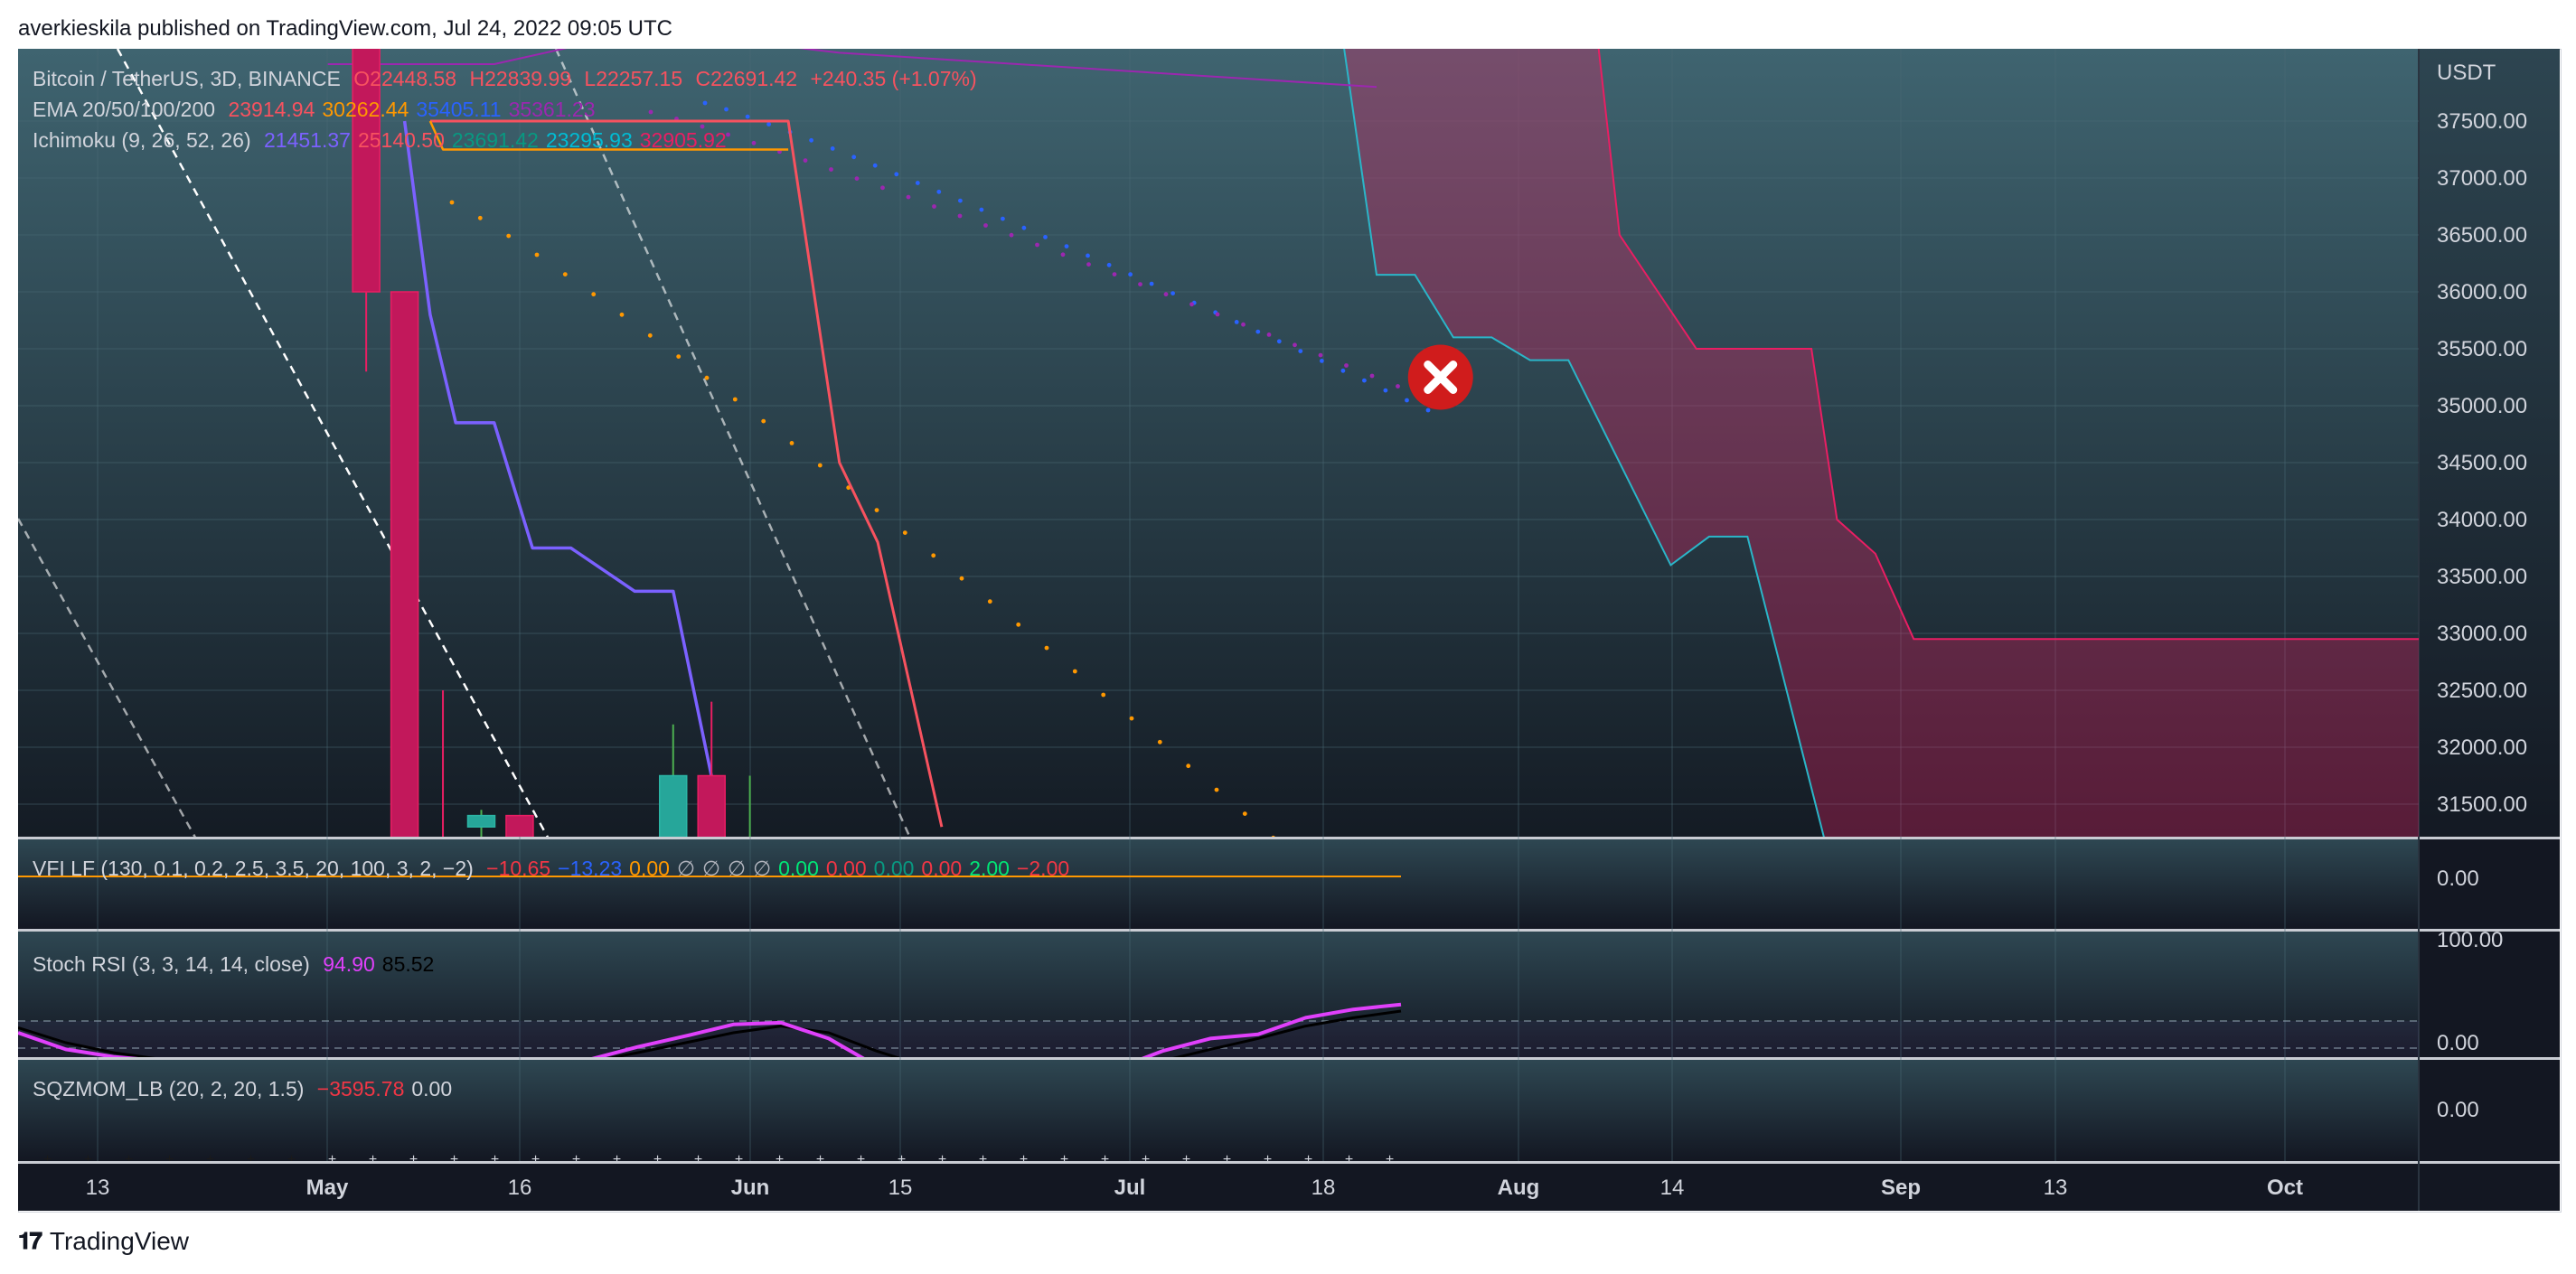  Describe the element at coordinates (272, 109) in the screenshot. I see `ema-value-0: 23914.94` at that location.